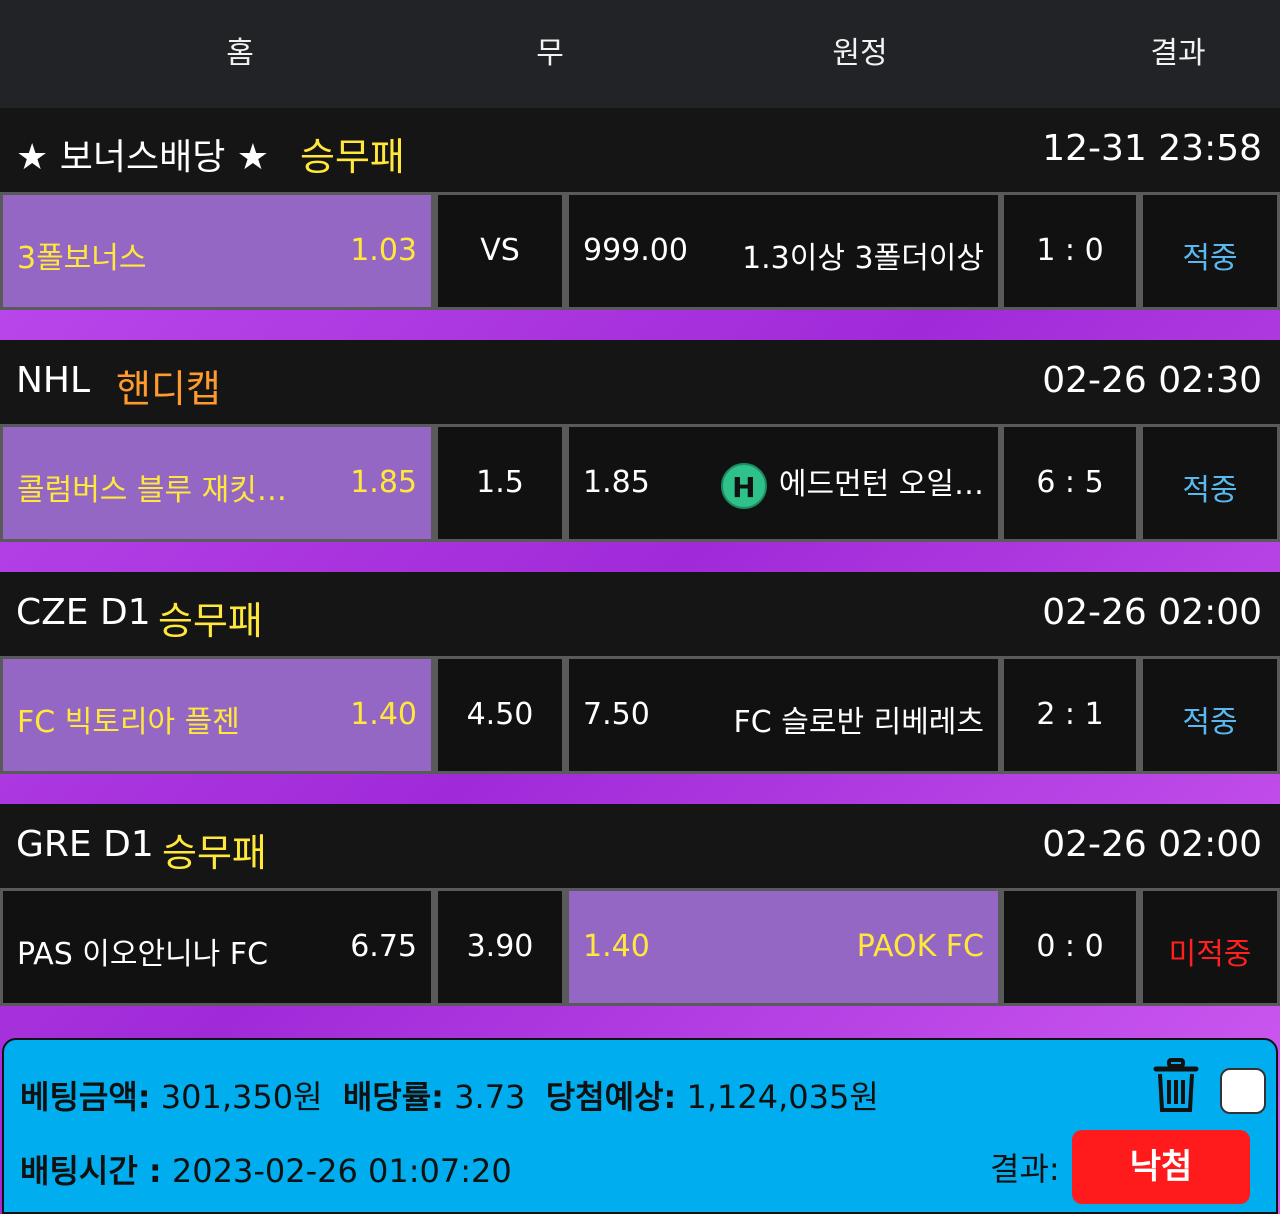 The width and height of the screenshot is (1280, 1214). What do you see at coordinates (920, 946) in the screenshot?
I see `away-team: PAOK FC` at bounding box center [920, 946].